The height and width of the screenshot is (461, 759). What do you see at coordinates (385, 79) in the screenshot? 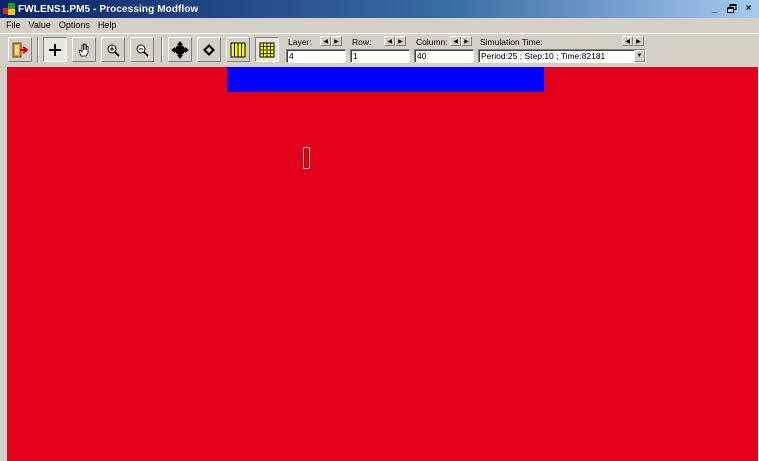
I see `blue-cell-region` at bounding box center [385, 79].